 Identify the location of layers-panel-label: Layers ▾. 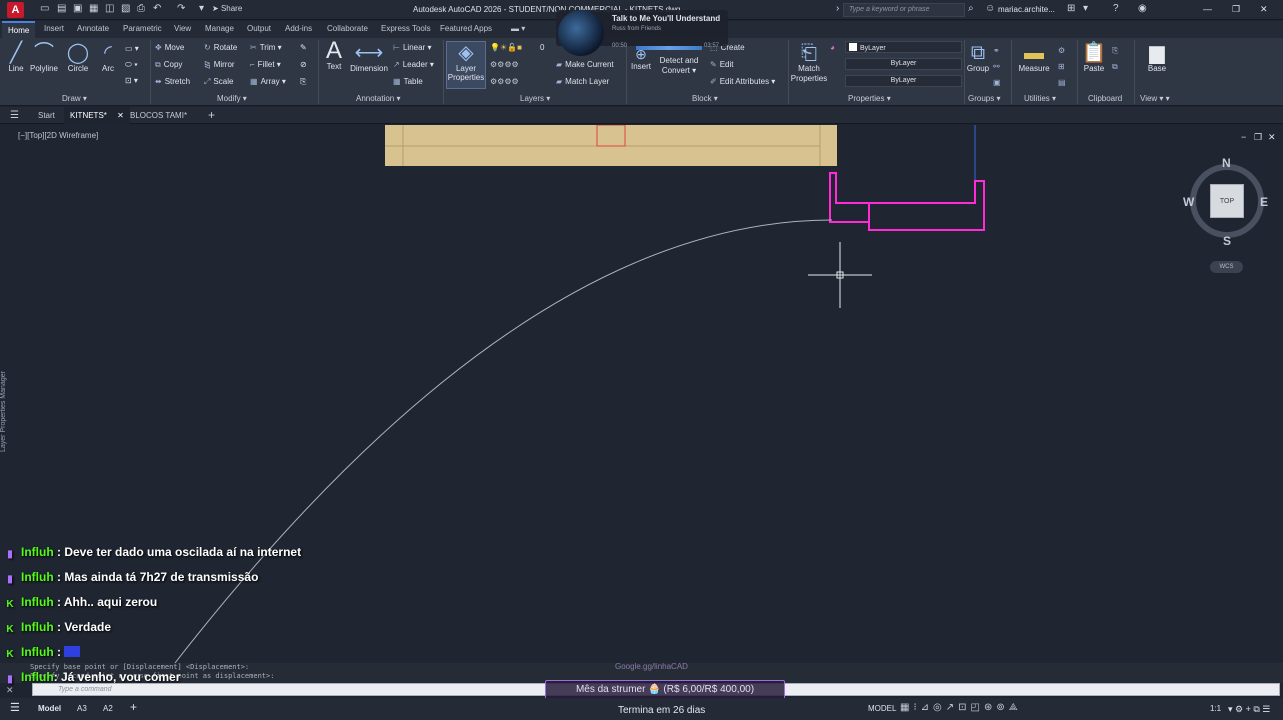
(535, 98).